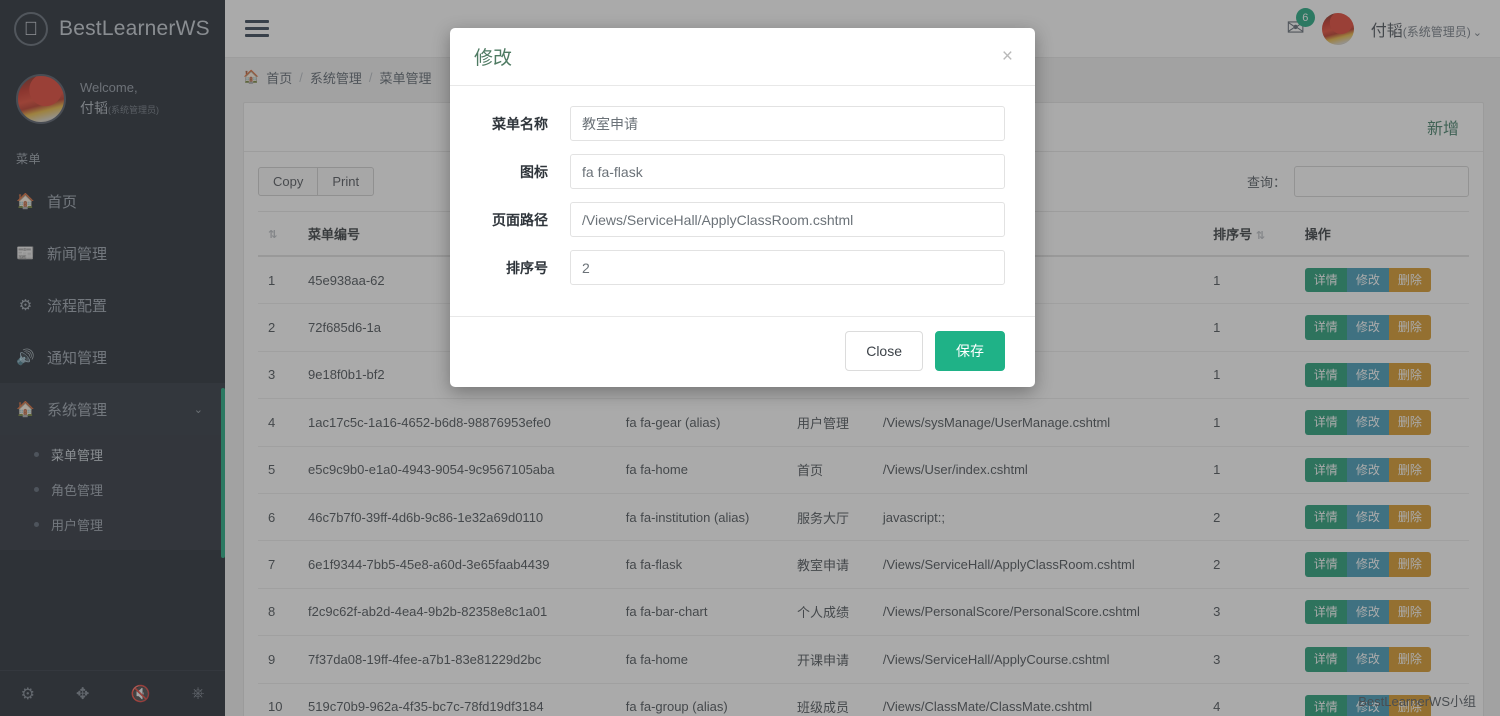  Describe the element at coordinates (742, 201) in the screenshot. I see `modal-body: 菜单名称 图标 页面路径 排序号` at that location.